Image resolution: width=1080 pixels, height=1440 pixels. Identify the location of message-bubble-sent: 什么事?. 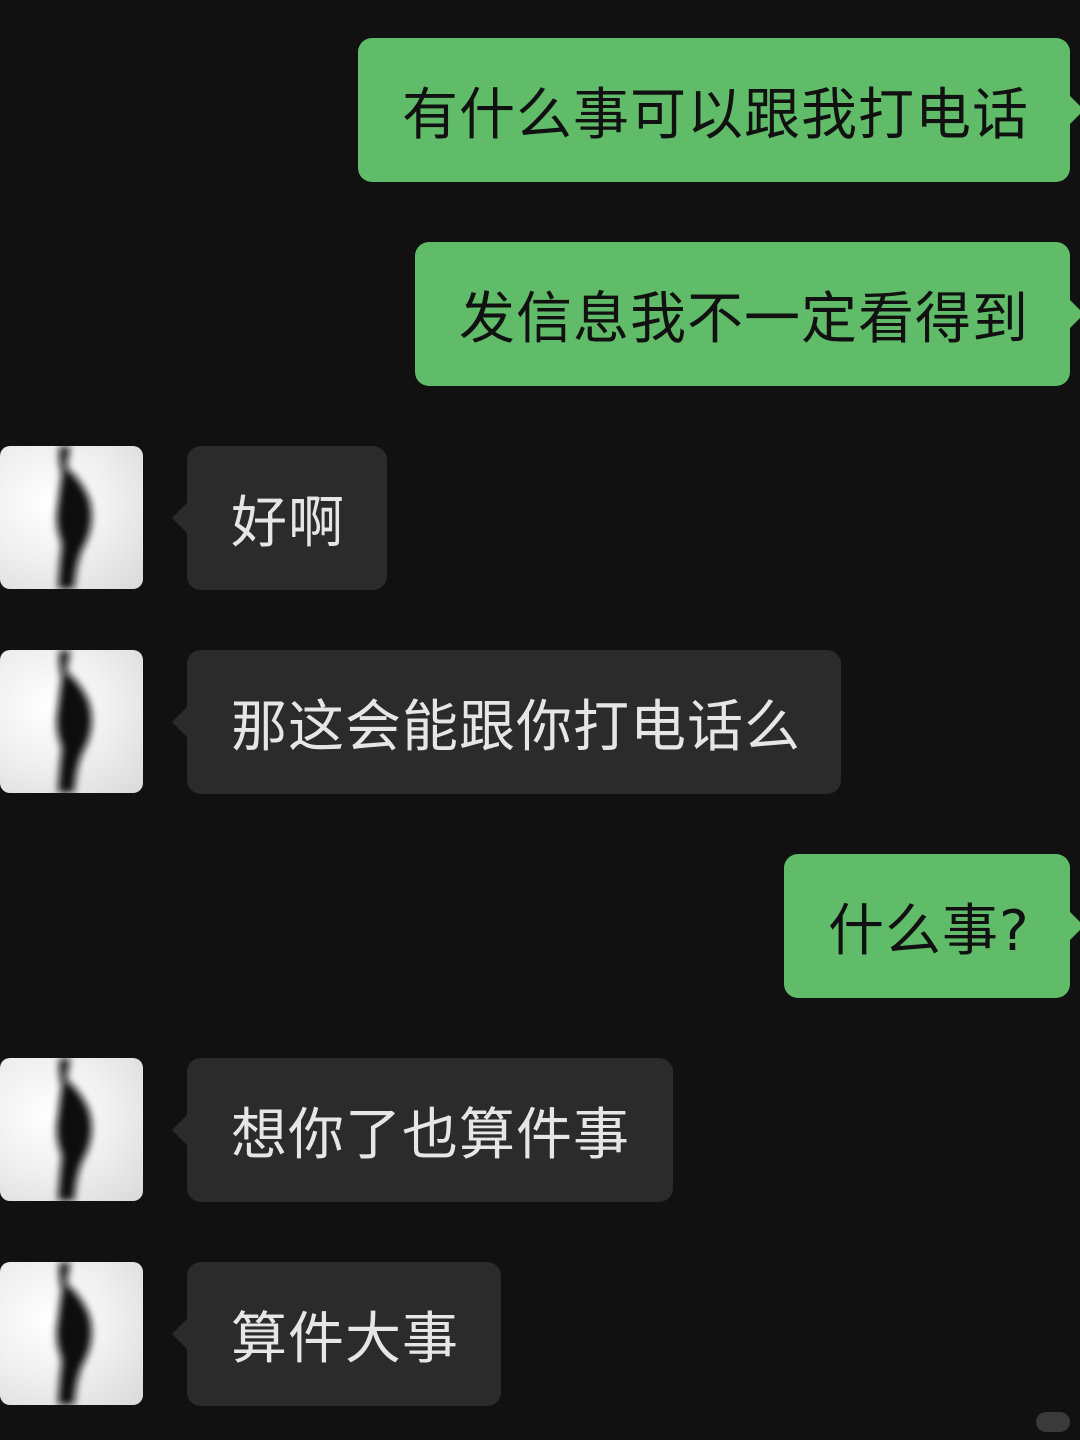
(927, 926).